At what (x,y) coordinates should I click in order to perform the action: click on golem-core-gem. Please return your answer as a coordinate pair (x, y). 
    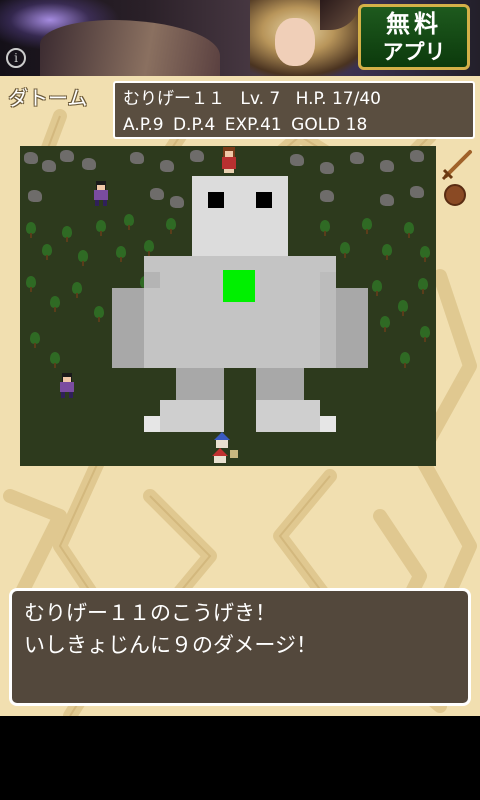
    Looking at the image, I should click on (239, 286).